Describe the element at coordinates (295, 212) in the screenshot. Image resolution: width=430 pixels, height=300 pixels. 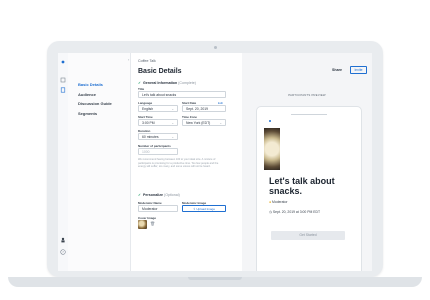
I see `preview-datetime: ◷ Sept. 20, 2019 at 3:00 PM EDT` at that location.